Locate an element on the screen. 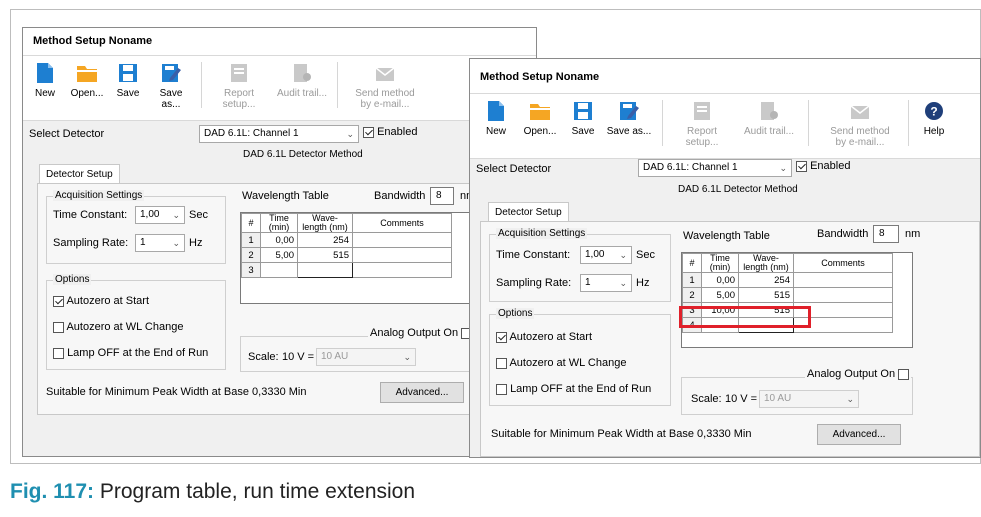  tab-label: Detector Setup is located at coordinates (528, 212).